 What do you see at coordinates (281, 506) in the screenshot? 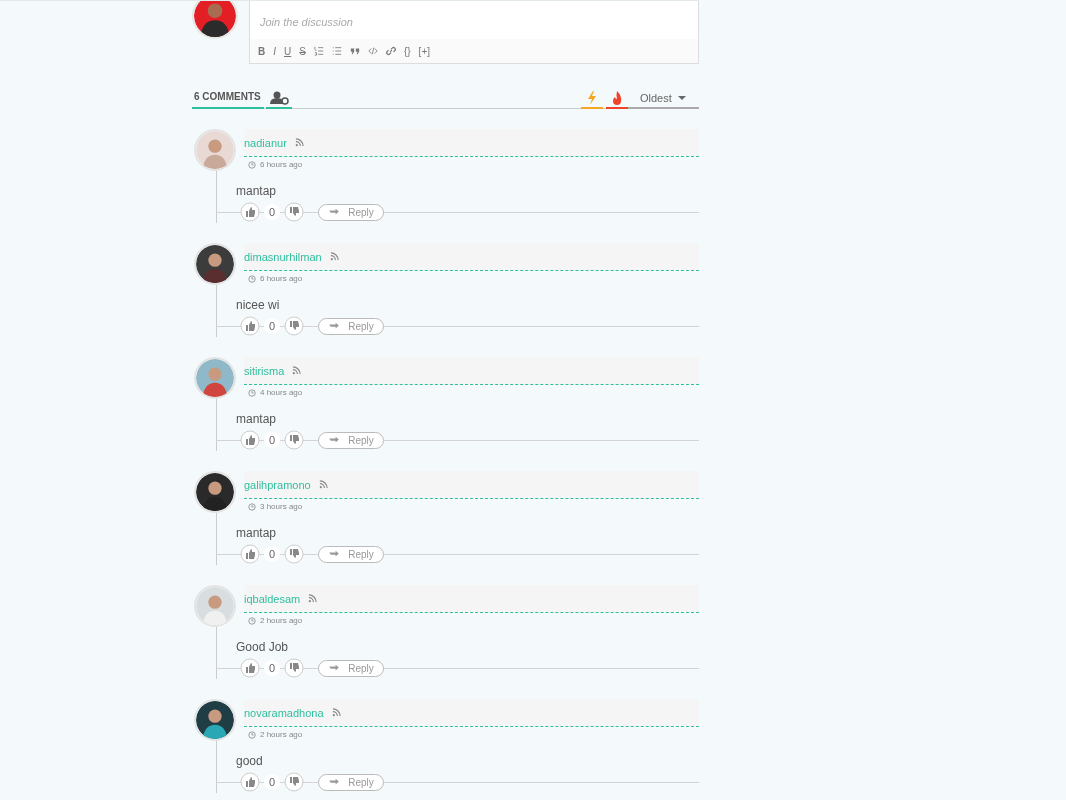
I see `comment-time: 3 hours ago` at bounding box center [281, 506].